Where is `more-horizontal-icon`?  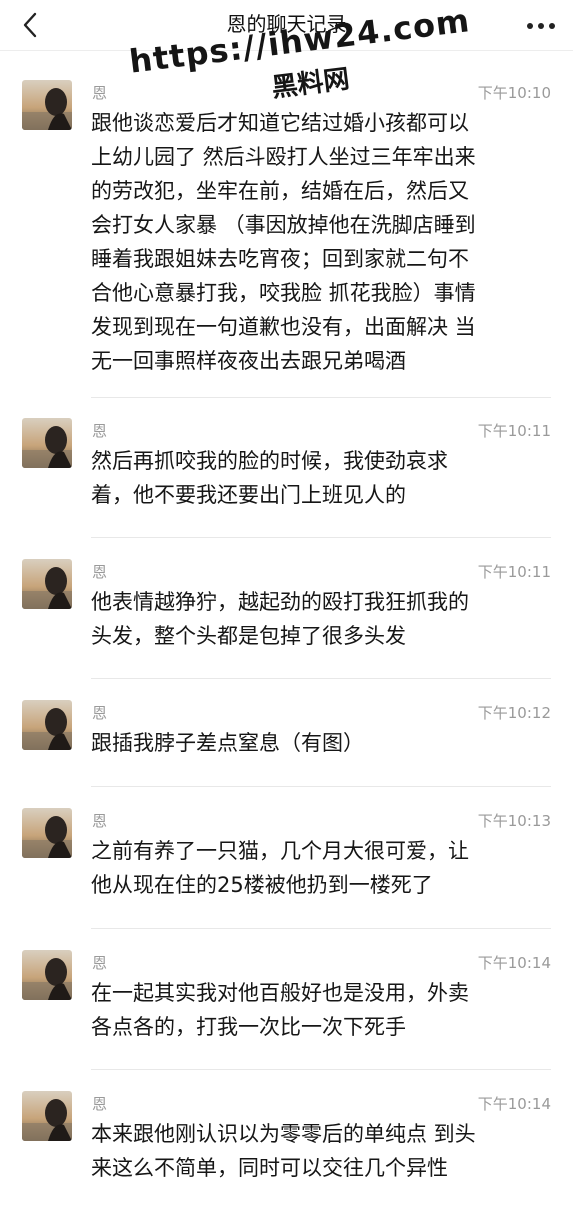 more-horizontal-icon is located at coordinates (541, 26).